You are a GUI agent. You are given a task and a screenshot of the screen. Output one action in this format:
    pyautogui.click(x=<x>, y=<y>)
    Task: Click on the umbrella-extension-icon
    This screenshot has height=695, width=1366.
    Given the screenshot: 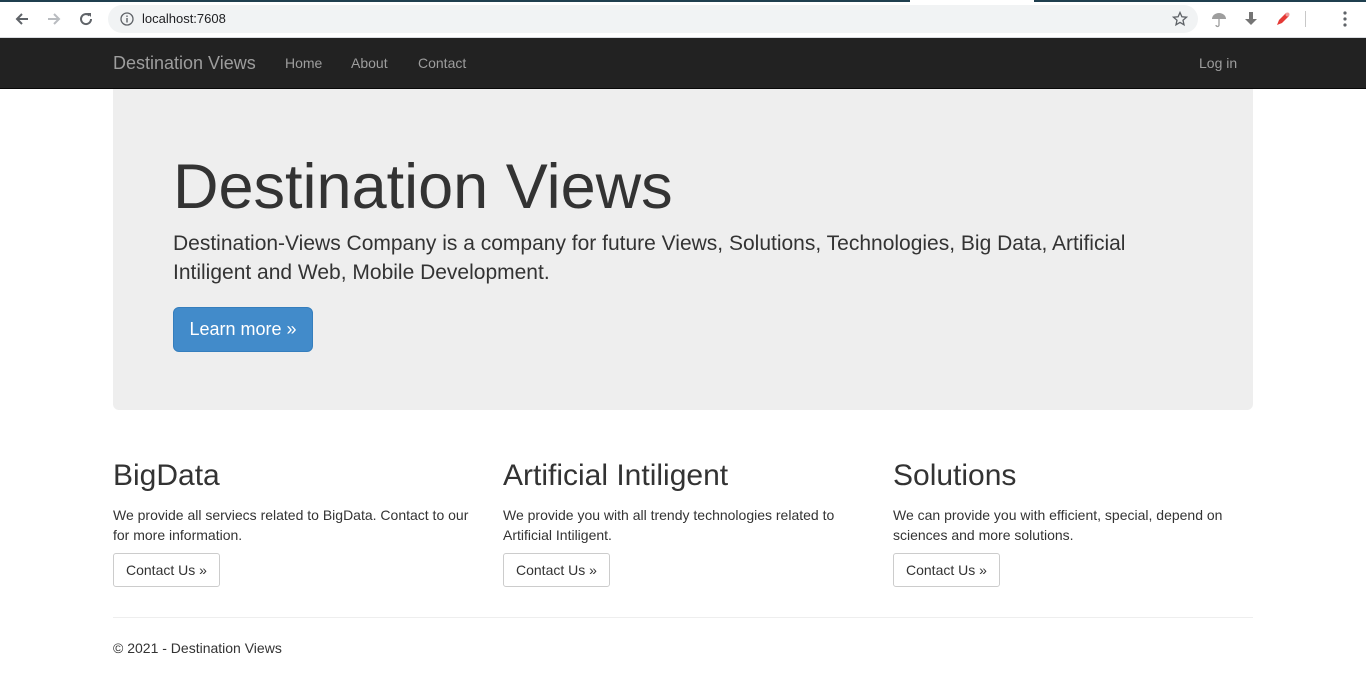 What is the action you would take?
    pyautogui.click(x=1219, y=19)
    